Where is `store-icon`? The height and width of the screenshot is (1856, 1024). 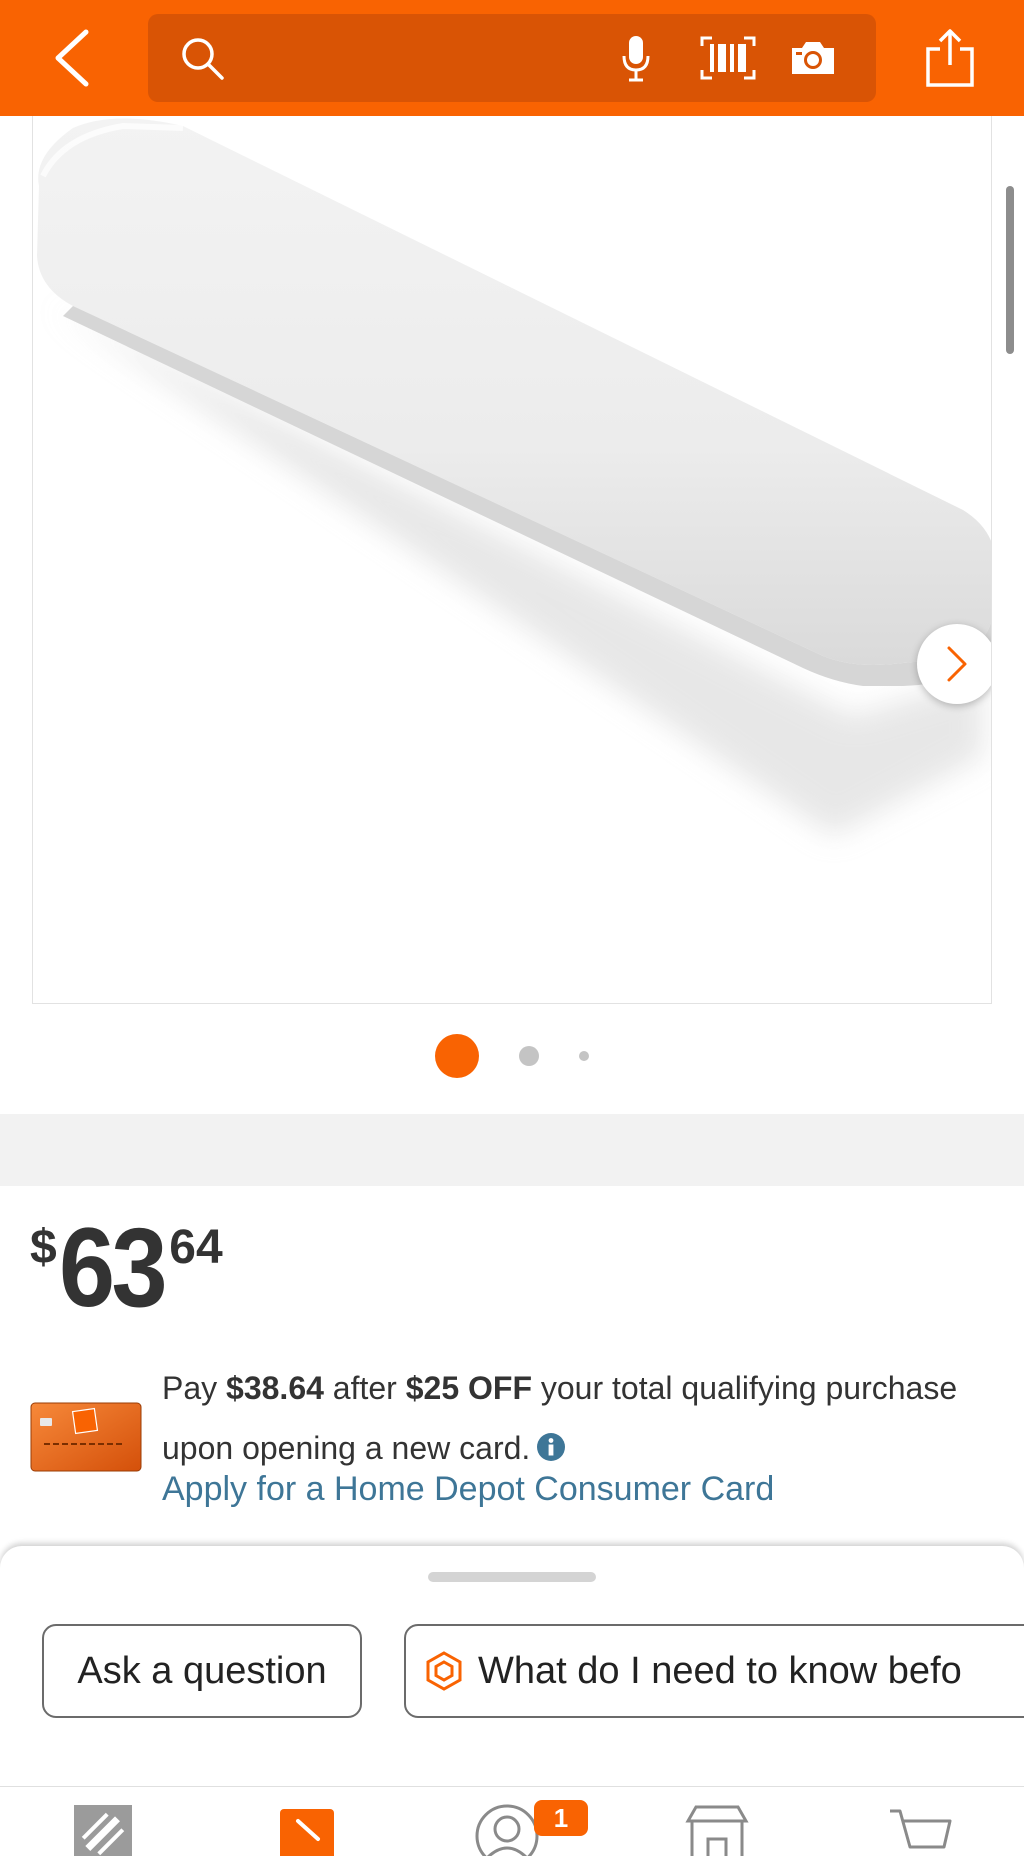 store-icon is located at coordinates (717, 1829).